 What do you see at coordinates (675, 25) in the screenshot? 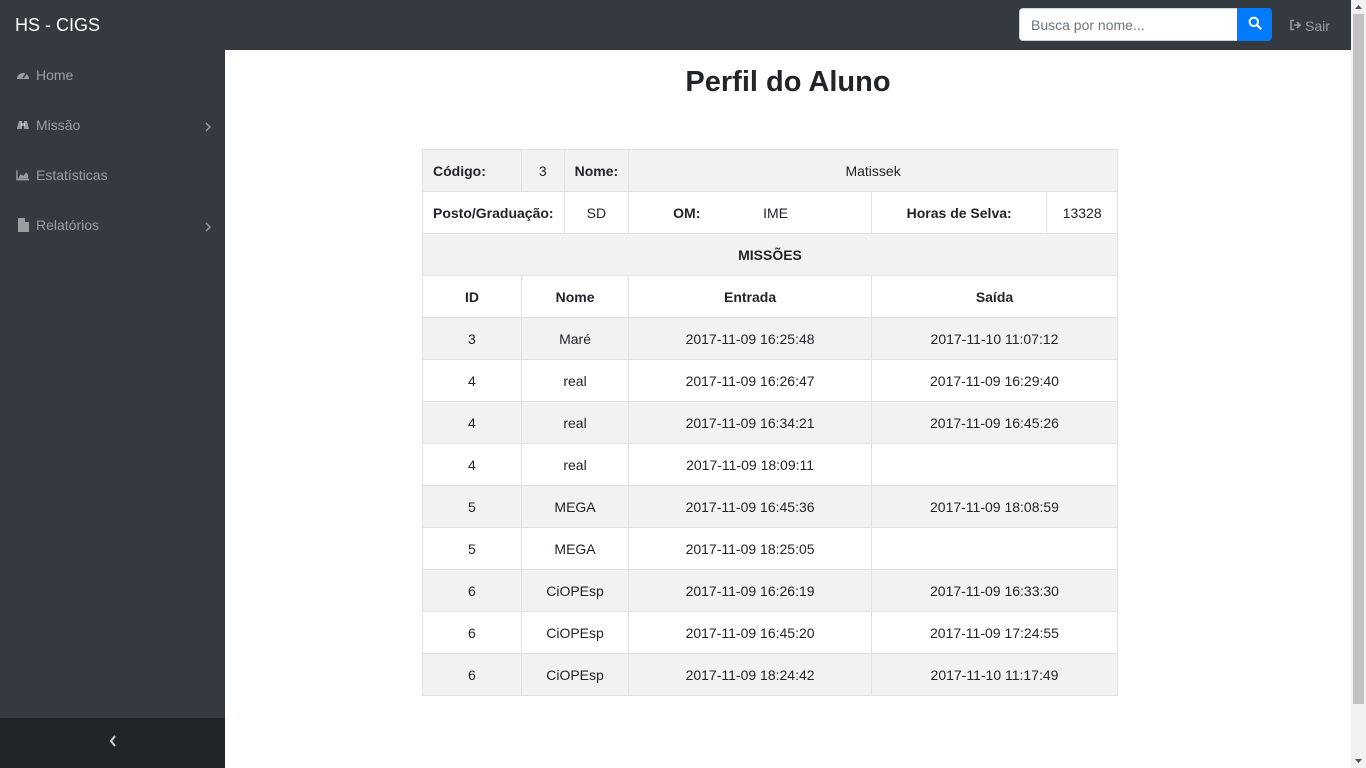
I see `top-navbar: HS - CIGS Sair` at bounding box center [675, 25].